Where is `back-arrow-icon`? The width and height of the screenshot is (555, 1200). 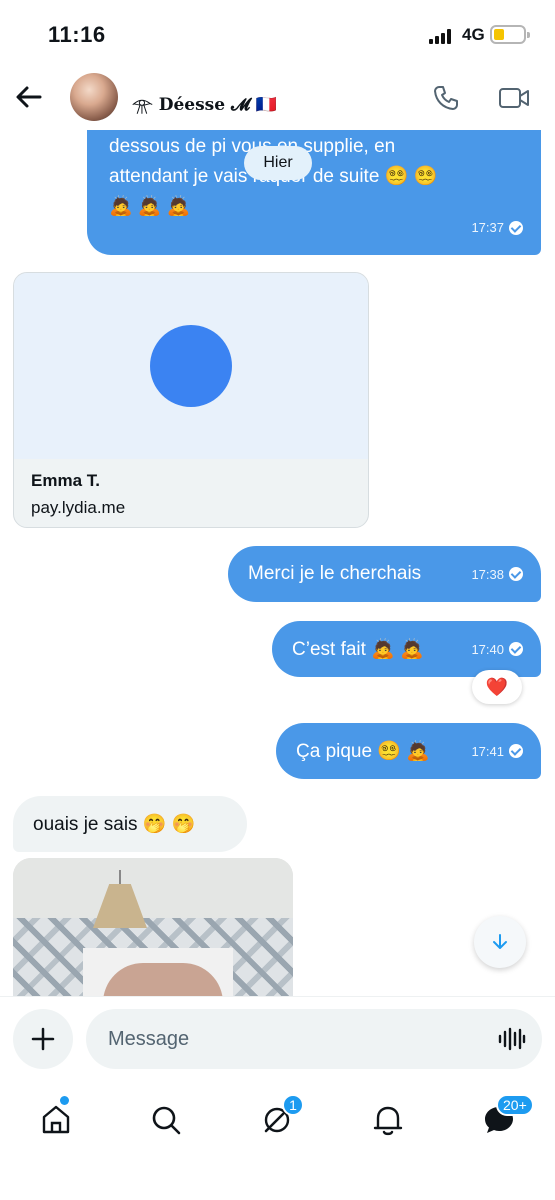 back-arrow-icon is located at coordinates (29, 97).